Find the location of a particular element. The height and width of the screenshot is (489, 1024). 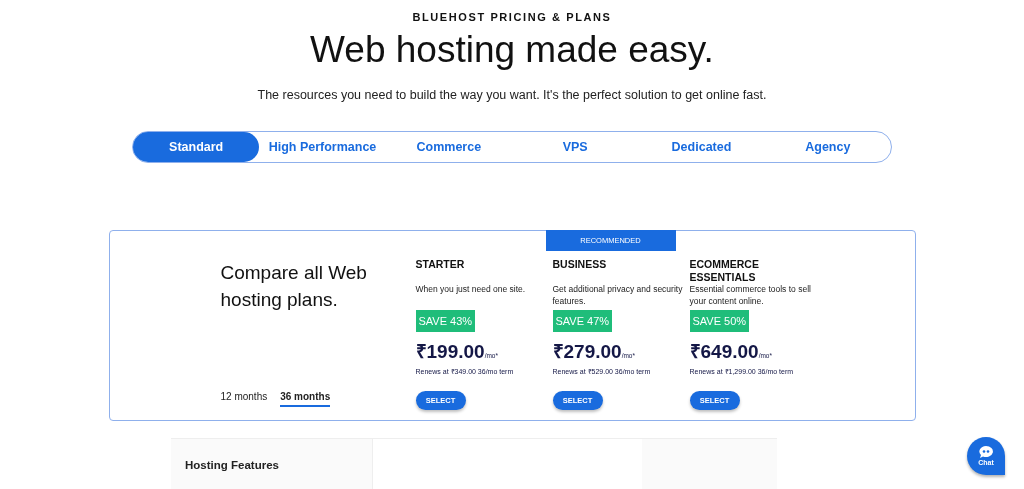

plan-name: BUSINESS is located at coordinates (580, 265).